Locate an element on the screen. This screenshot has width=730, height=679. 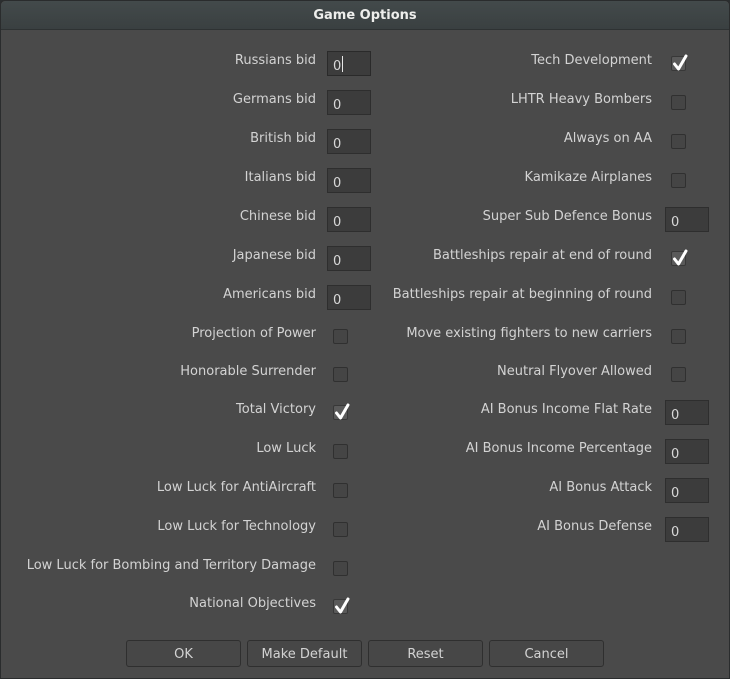
ok-button: OK is located at coordinates (183, 653).